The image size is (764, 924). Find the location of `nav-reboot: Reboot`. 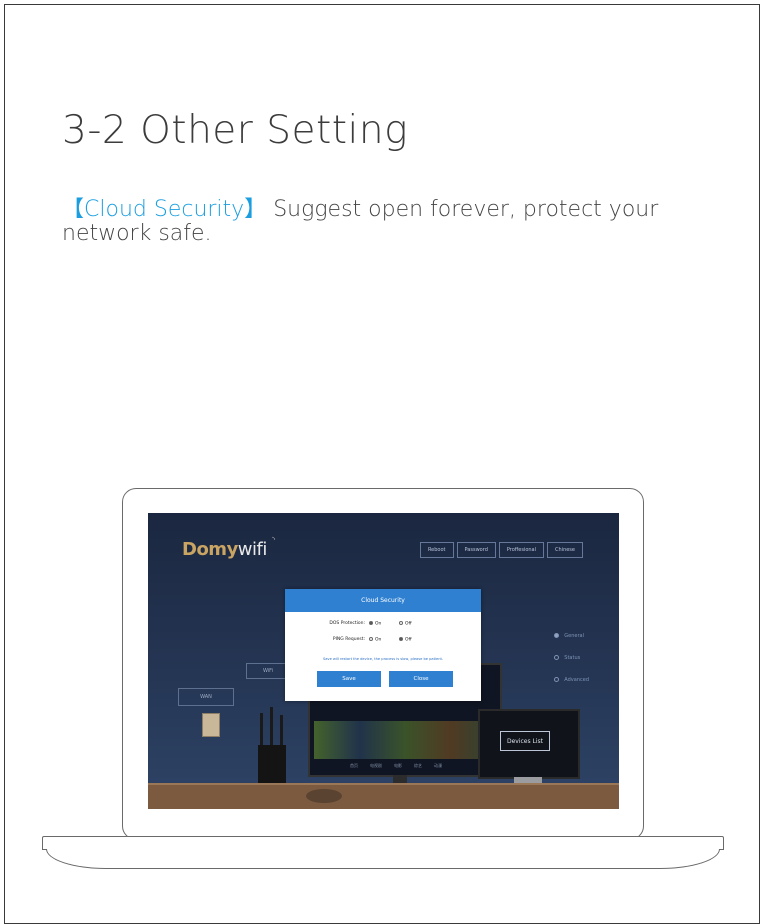

nav-reboot: Reboot is located at coordinates (436, 550).